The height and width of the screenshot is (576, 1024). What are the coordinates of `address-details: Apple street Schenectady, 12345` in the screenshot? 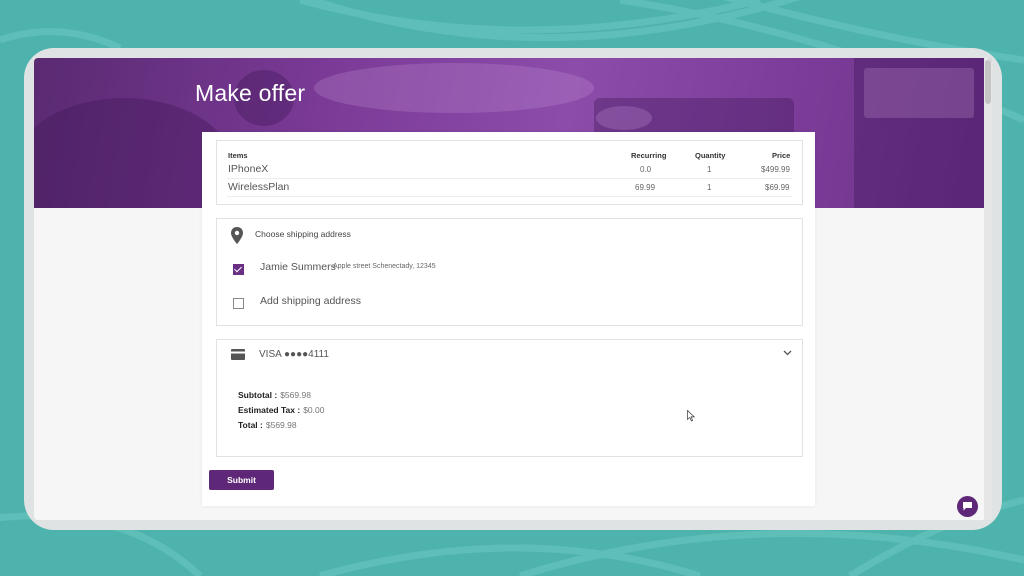 It's located at (384, 266).